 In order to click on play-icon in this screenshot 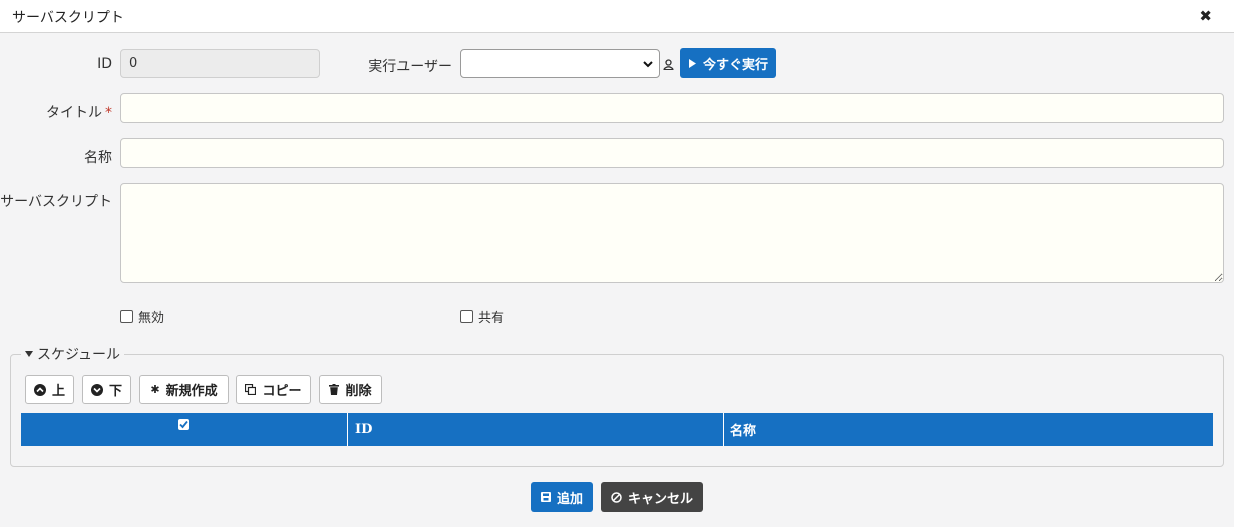, I will do `click(692, 63)`.